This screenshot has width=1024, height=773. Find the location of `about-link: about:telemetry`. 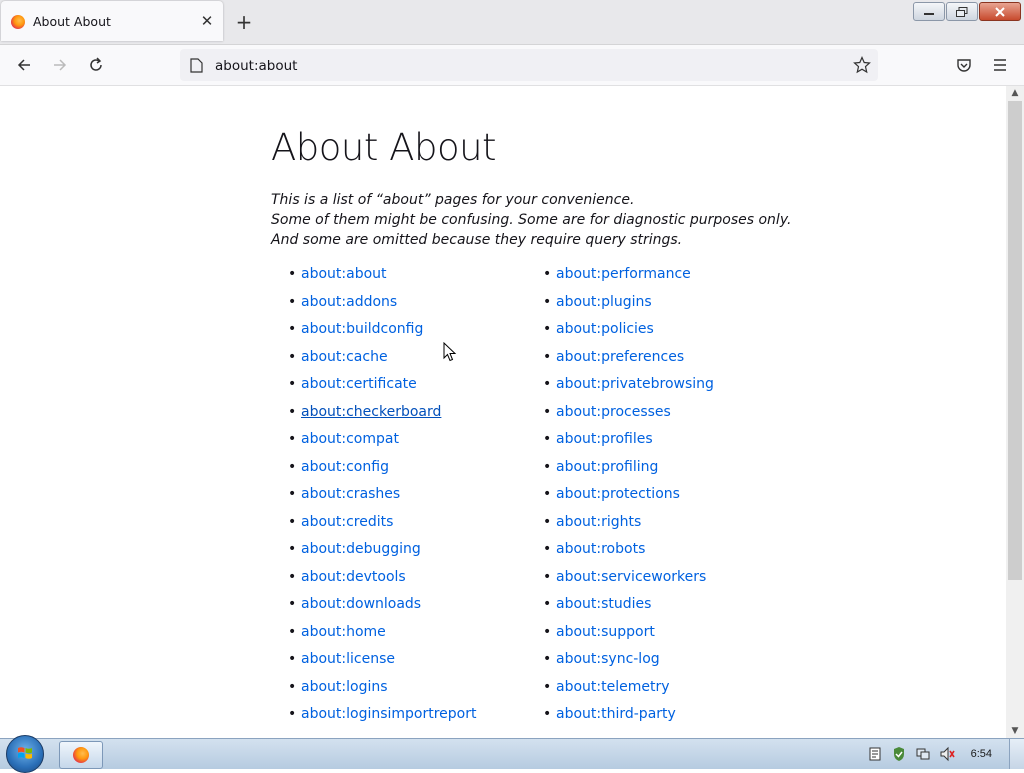

about-link: about:telemetry is located at coordinates (613, 687).